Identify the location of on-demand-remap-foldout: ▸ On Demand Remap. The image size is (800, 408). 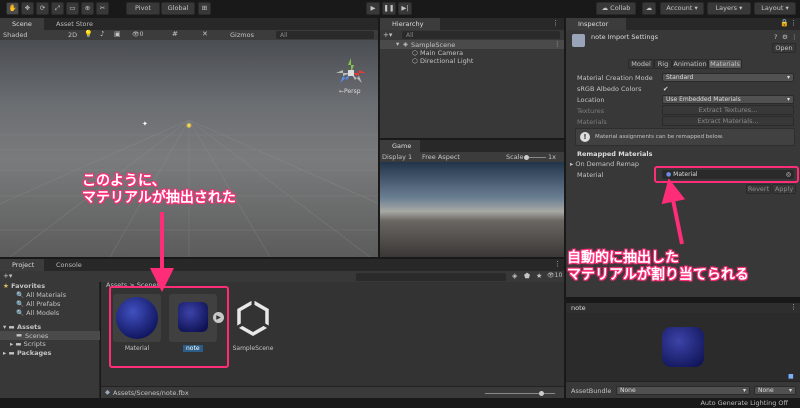
(604, 164).